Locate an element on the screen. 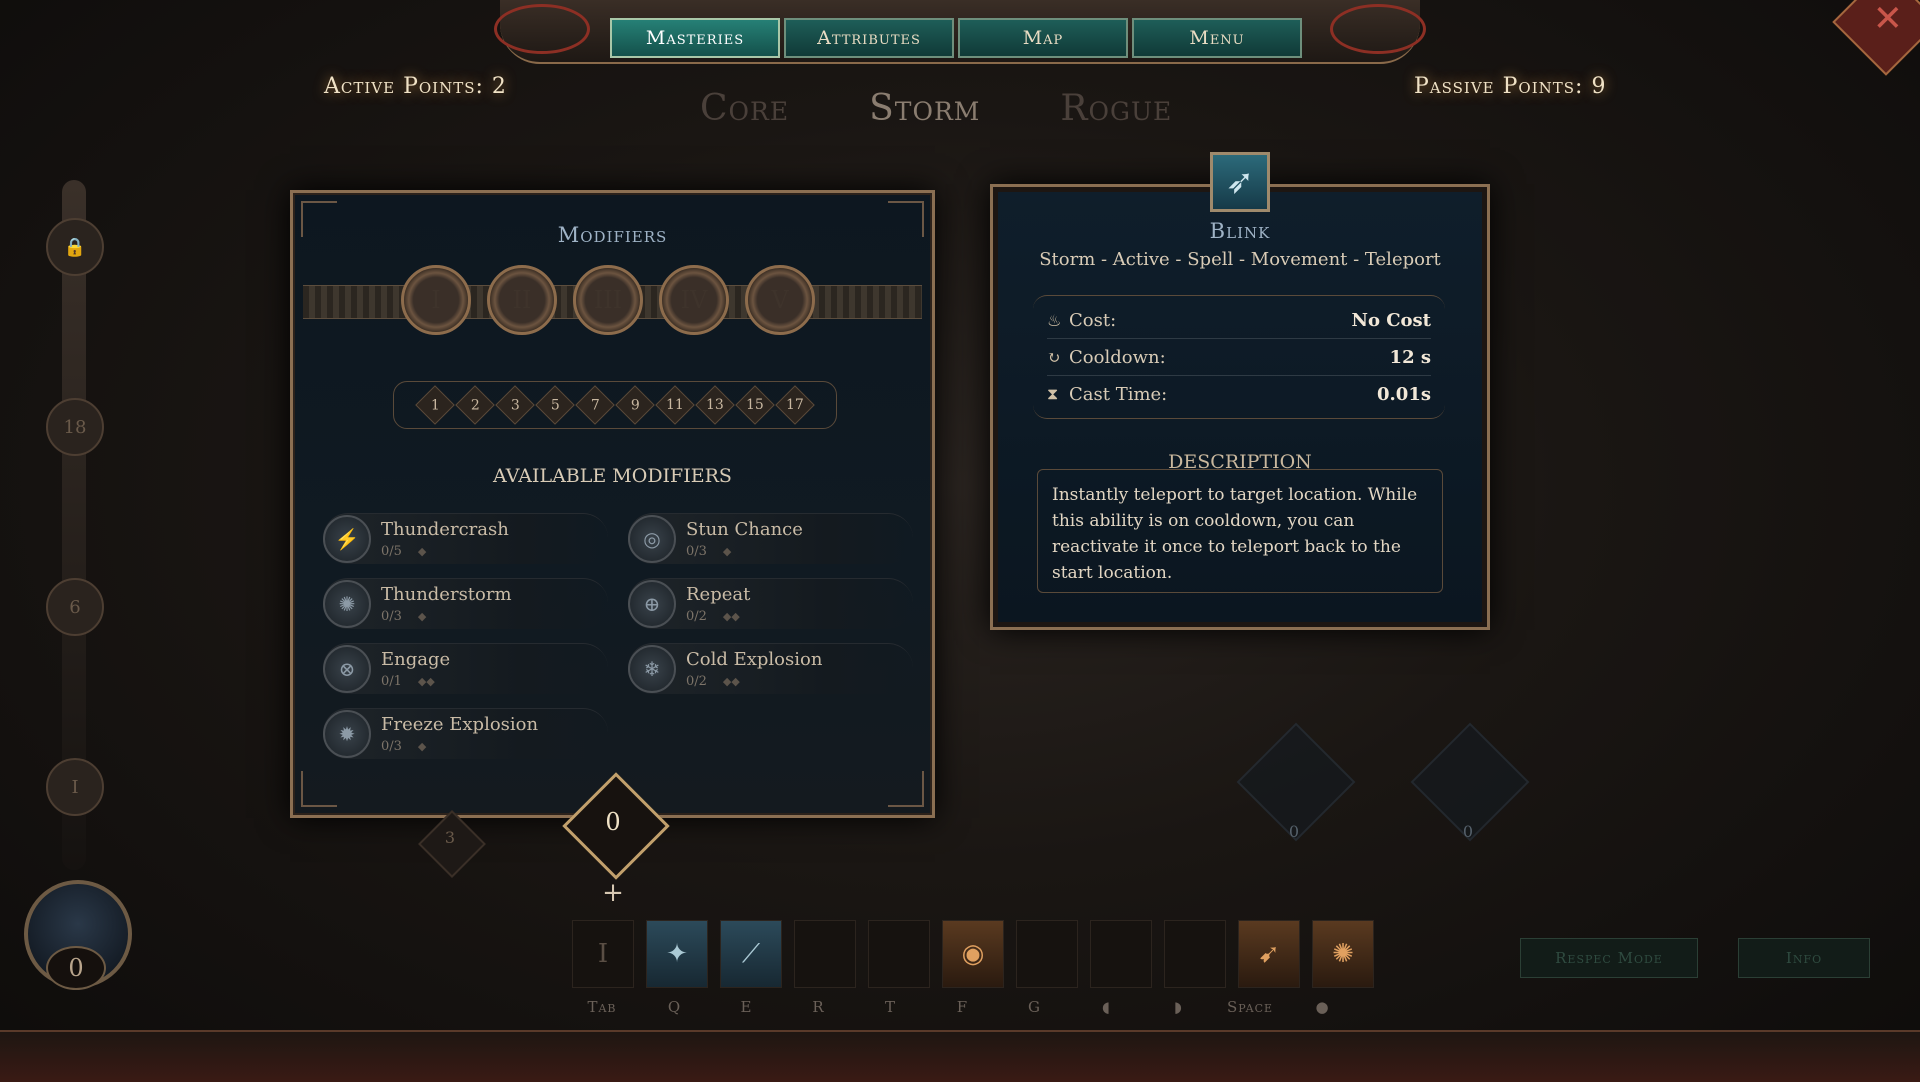  respec-mode-button: Respec Mode is located at coordinates (1609, 958).